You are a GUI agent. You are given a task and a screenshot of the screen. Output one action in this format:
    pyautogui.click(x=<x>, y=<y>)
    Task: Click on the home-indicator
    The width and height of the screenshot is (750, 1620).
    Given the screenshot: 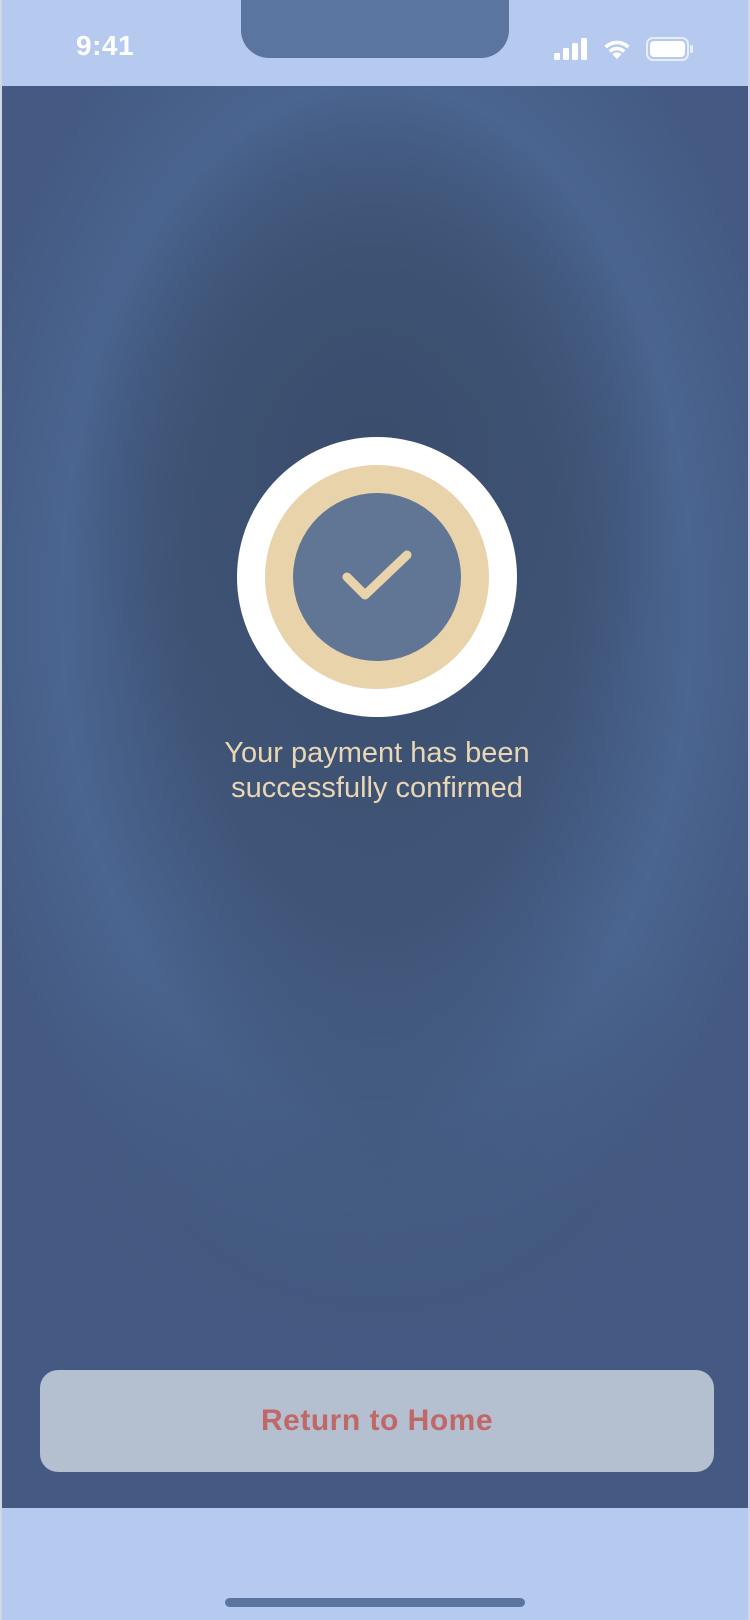 What is the action you would take?
    pyautogui.click(x=375, y=1602)
    